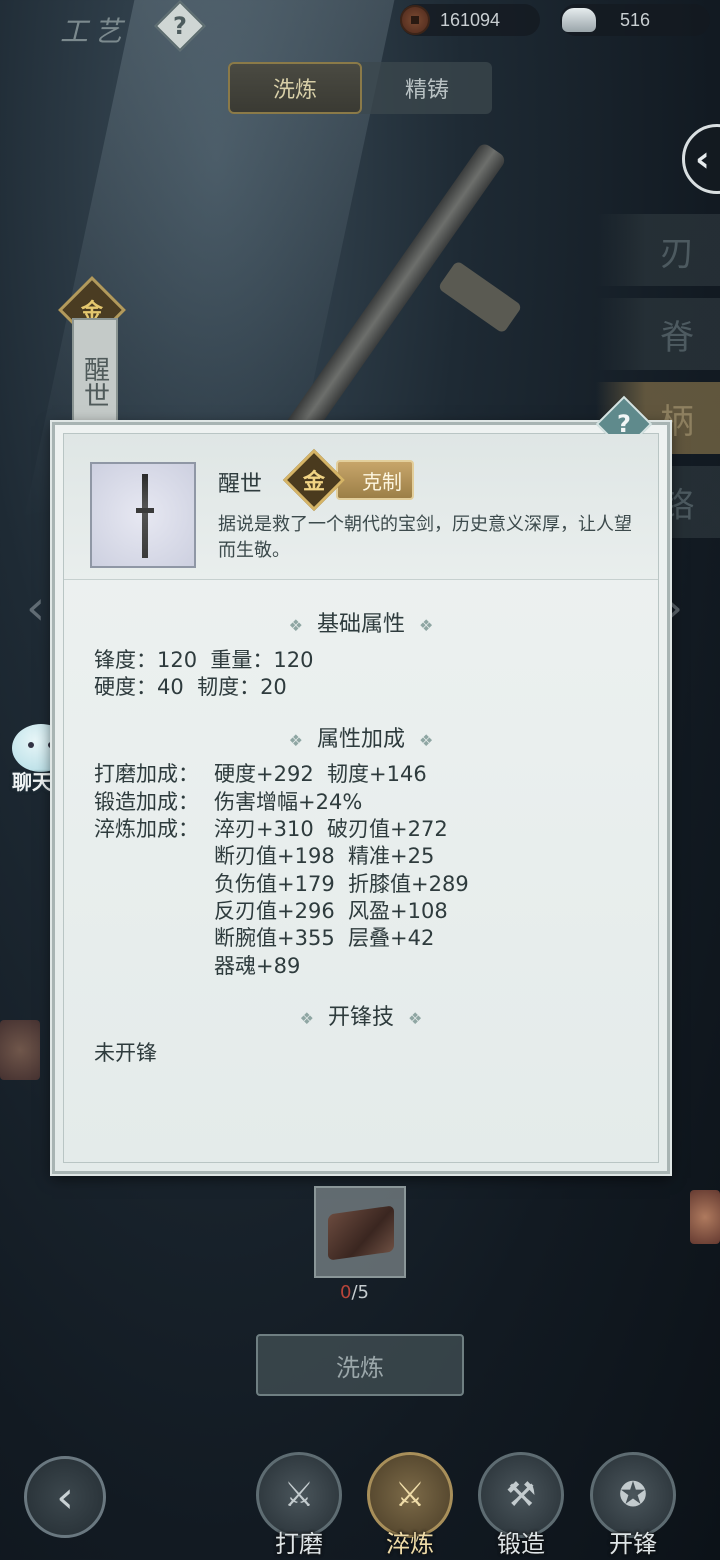  I want to click on mode-tabs: 洗炼 精铸, so click(360, 88).